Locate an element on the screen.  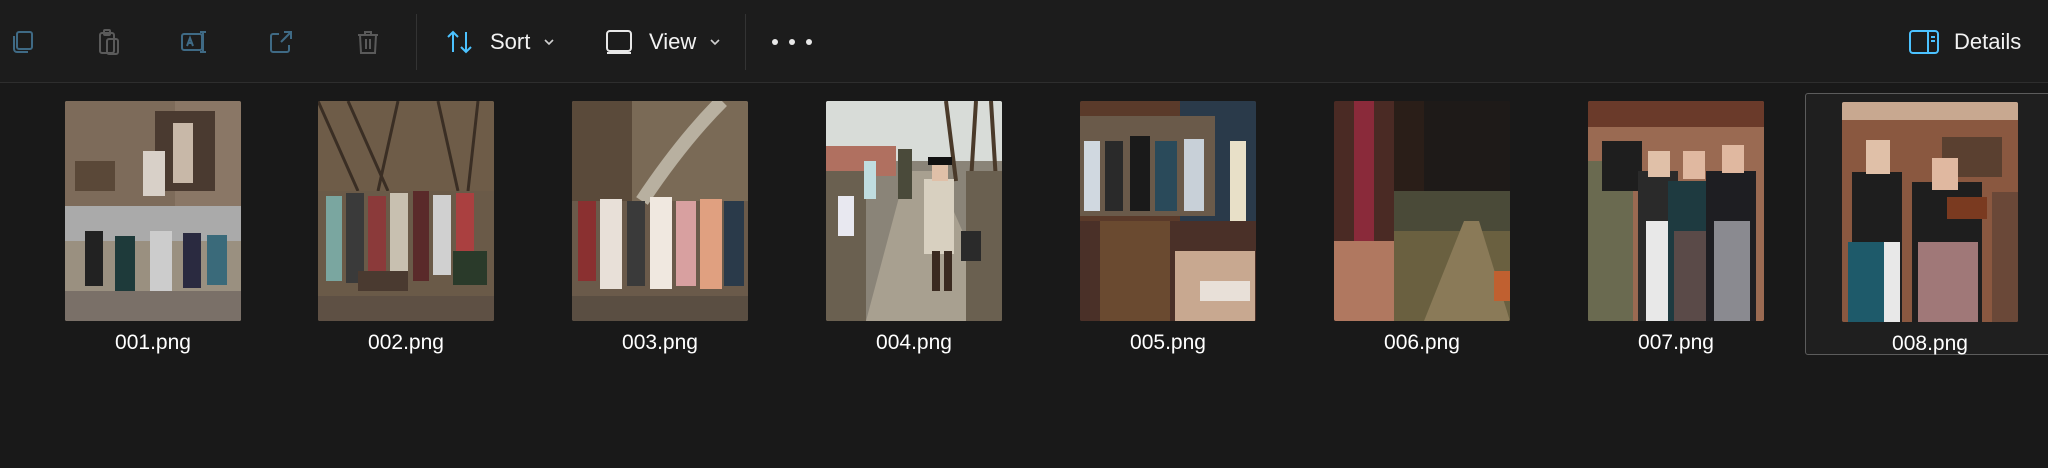
file-tile: 004.png is located at coordinates (914, 224).